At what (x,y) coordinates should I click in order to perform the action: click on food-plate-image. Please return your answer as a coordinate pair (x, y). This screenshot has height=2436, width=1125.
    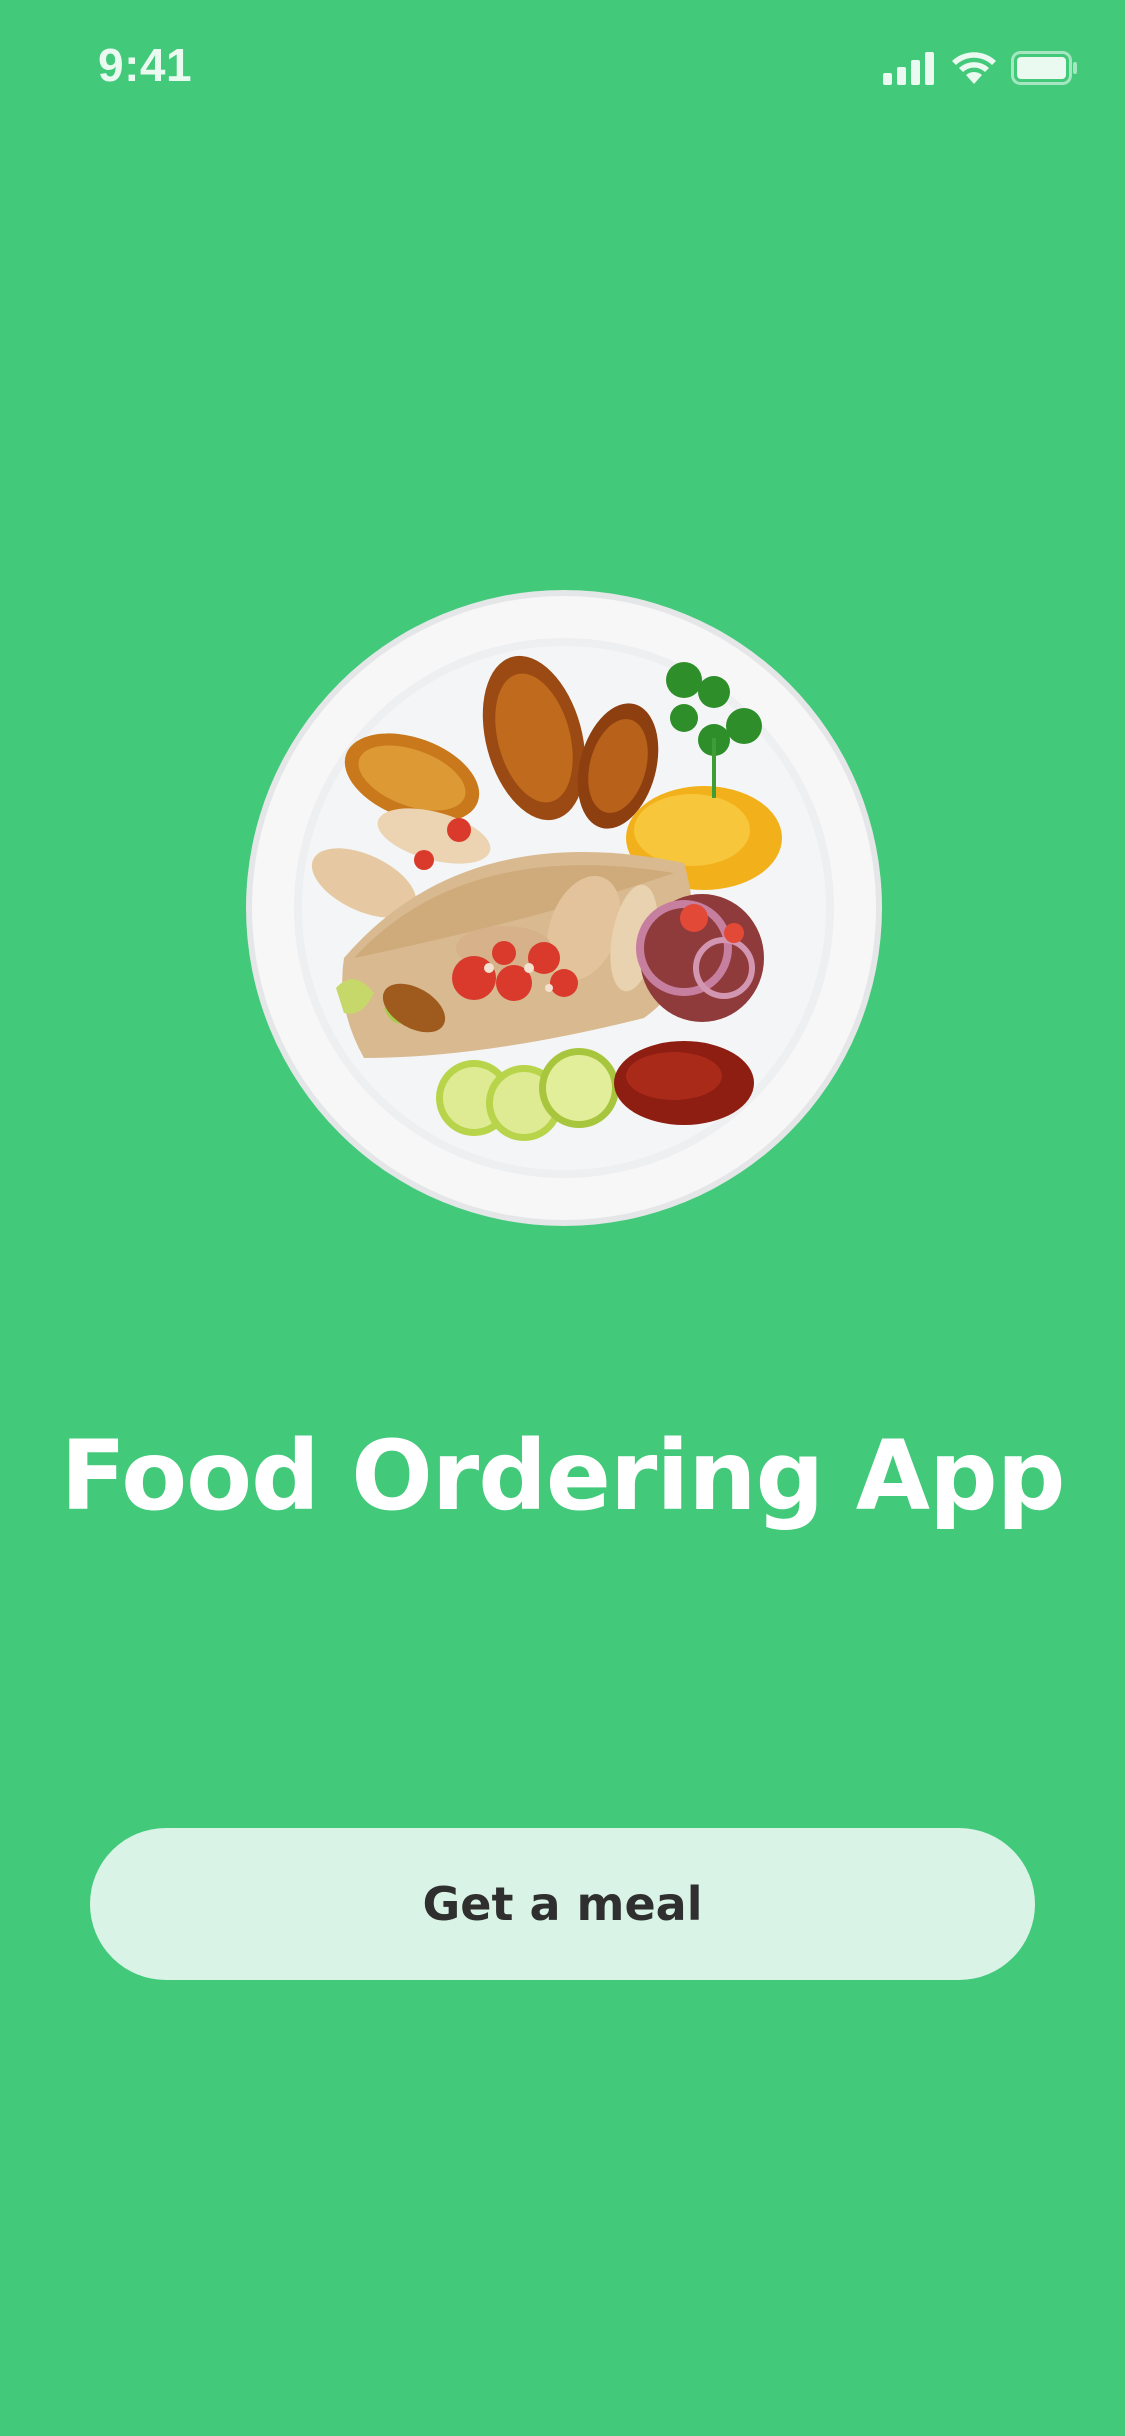
    Looking at the image, I should click on (564, 908).